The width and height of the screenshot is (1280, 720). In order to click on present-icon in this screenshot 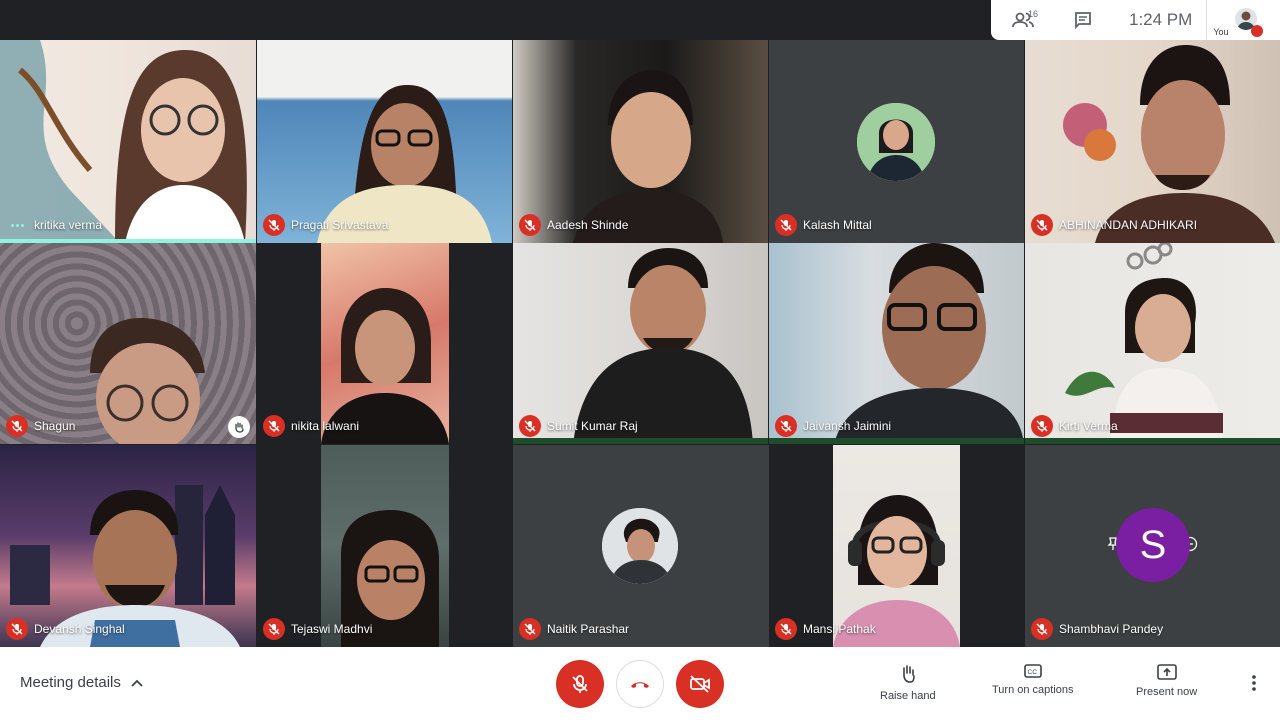, I will do `click(1166, 672)`.